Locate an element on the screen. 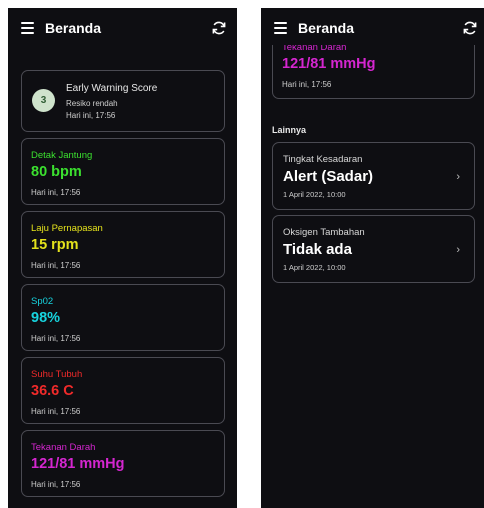 This screenshot has height=508, width=484. vital-value: 15 rpm is located at coordinates (55, 245).